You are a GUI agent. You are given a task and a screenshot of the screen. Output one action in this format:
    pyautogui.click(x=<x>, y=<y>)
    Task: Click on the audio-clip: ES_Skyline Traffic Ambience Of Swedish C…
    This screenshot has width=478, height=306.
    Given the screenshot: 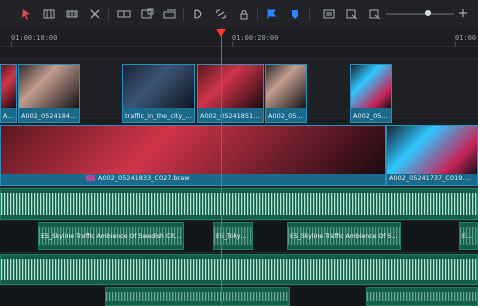 What is the action you would take?
    pyautogui.click(x=111, y=236)
    